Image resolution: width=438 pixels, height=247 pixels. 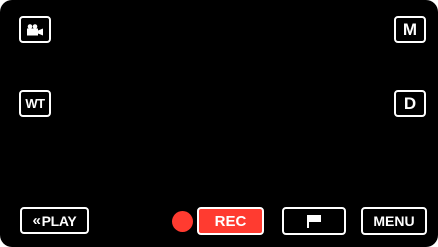 I want to click on flag-button, so click(x=314, y=221).